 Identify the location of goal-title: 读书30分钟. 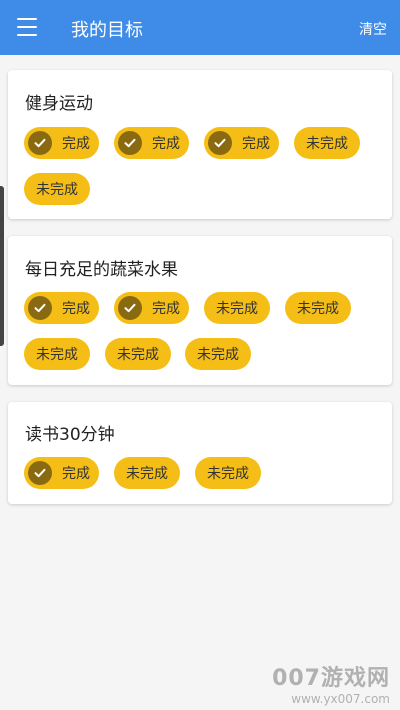
(70, 435).